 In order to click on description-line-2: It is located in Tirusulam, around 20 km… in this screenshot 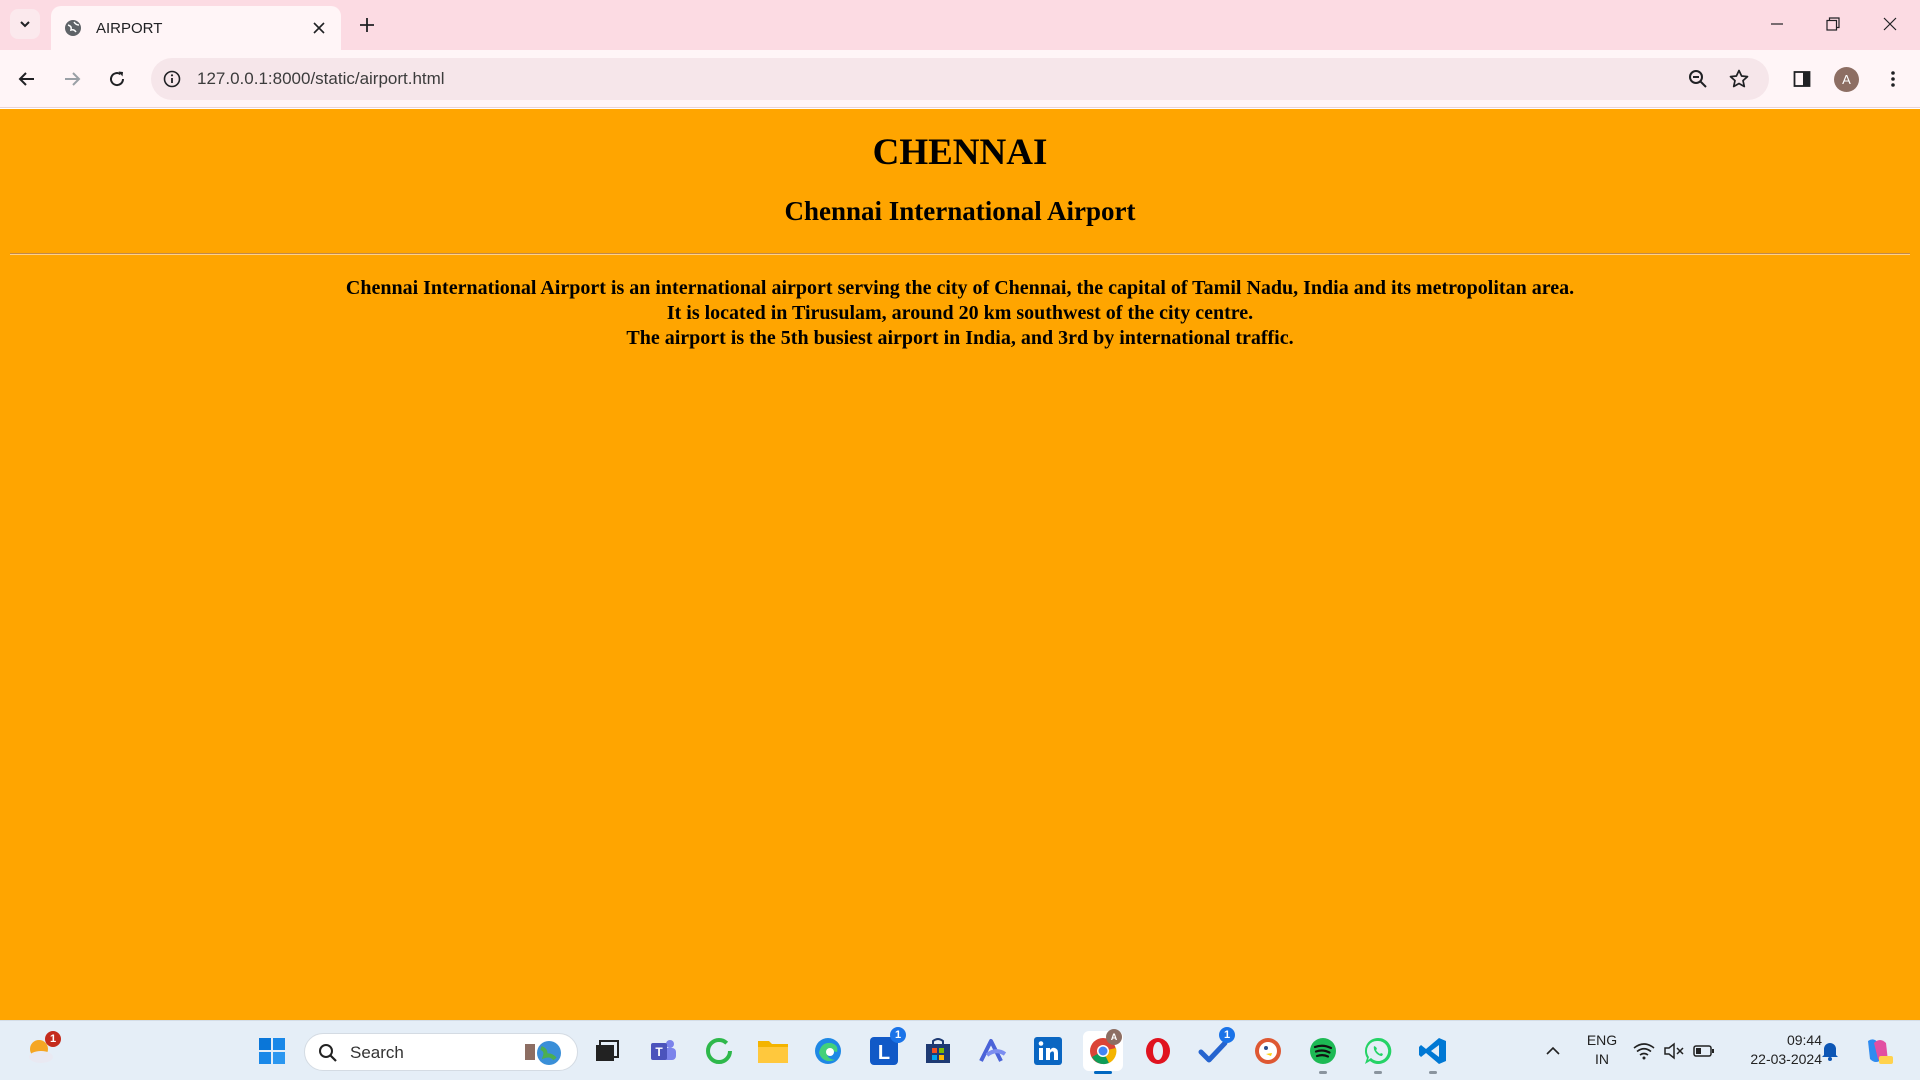, I will do `click(960, 313)`.